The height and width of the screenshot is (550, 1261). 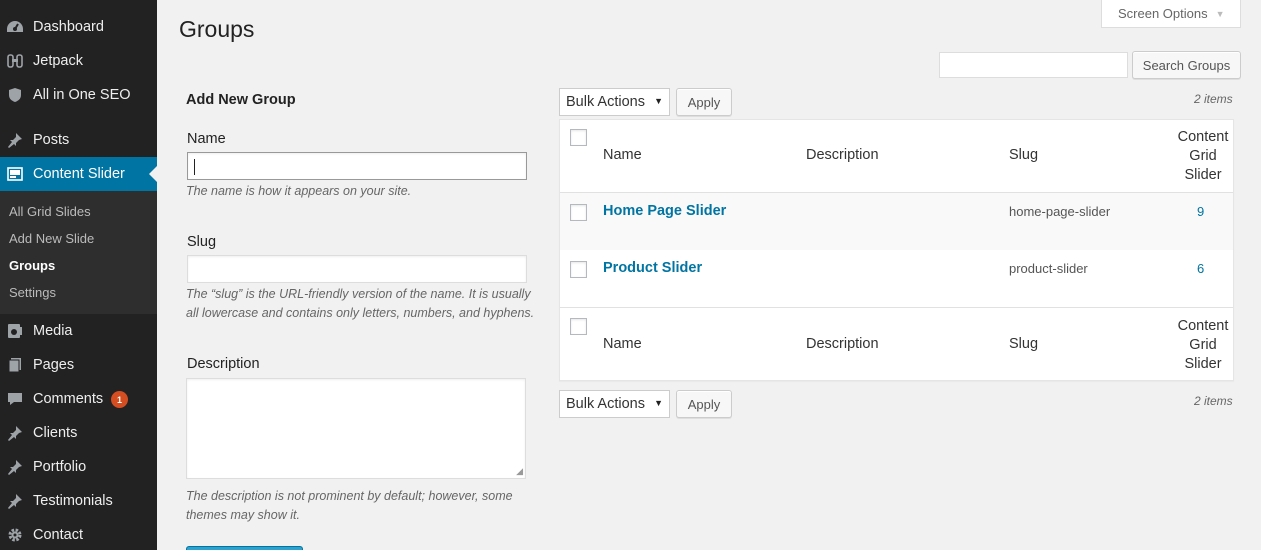 What do you see at coordinates (704, 102) in the screenshot?
I see `apply-button-top: Apply` at bounding box center [704, 102].